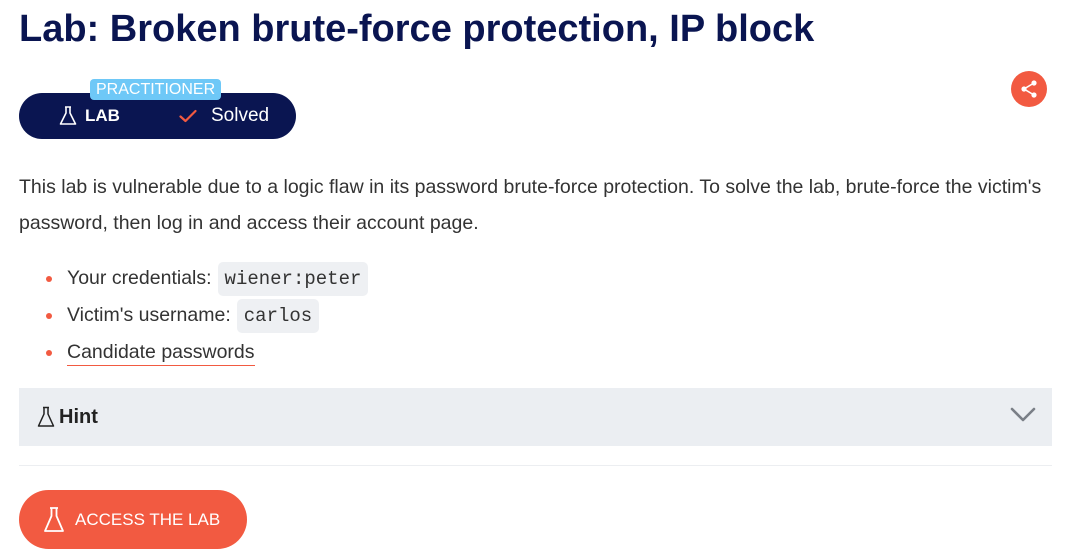 This screenshot has width=1083, height=560. I want to click on access-lab-label: ACCESS THE LAB, so click(148, 519).